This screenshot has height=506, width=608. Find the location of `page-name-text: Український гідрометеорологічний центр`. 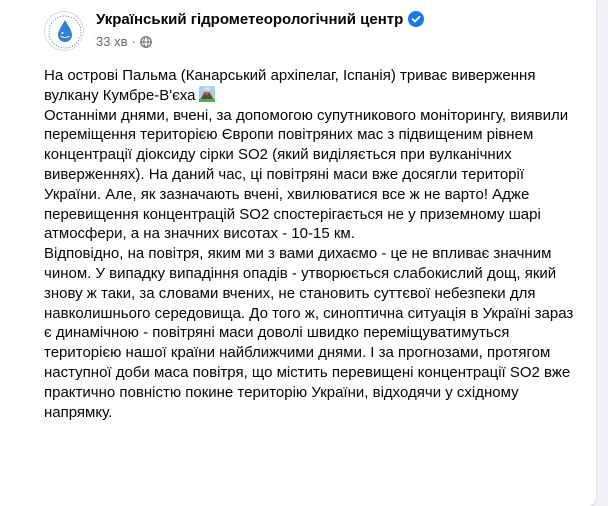

page-name-text: Український гідрометеорологічний центр is located at coordinates (249, 19).